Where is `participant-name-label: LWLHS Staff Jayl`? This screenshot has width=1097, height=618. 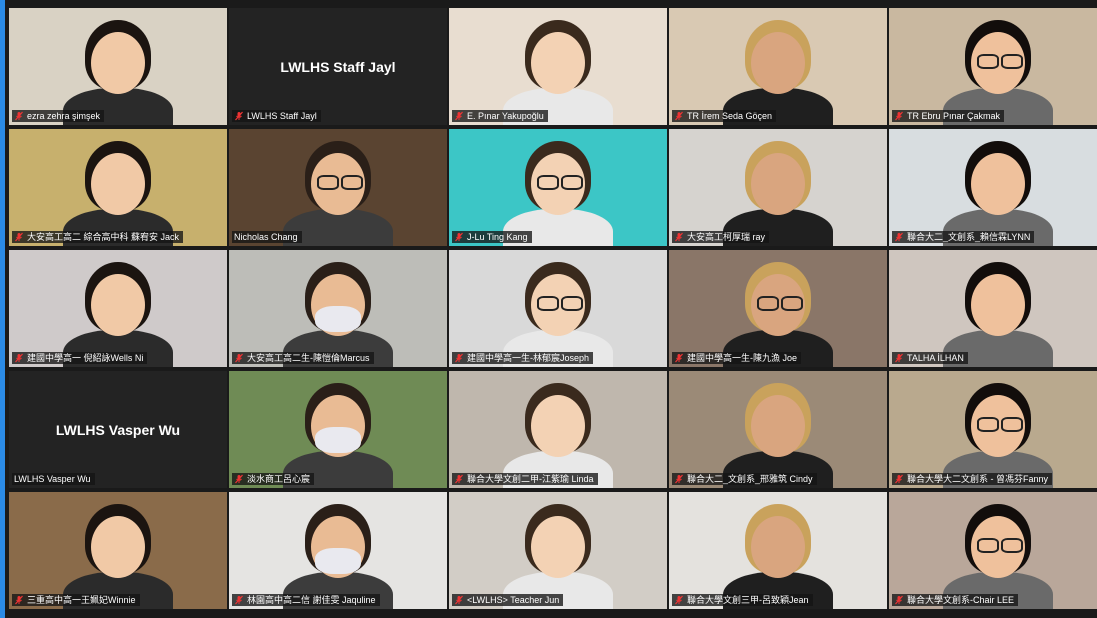
participant-name-label: LWLHS Staff Jayl is located at coordinates (276, 116).